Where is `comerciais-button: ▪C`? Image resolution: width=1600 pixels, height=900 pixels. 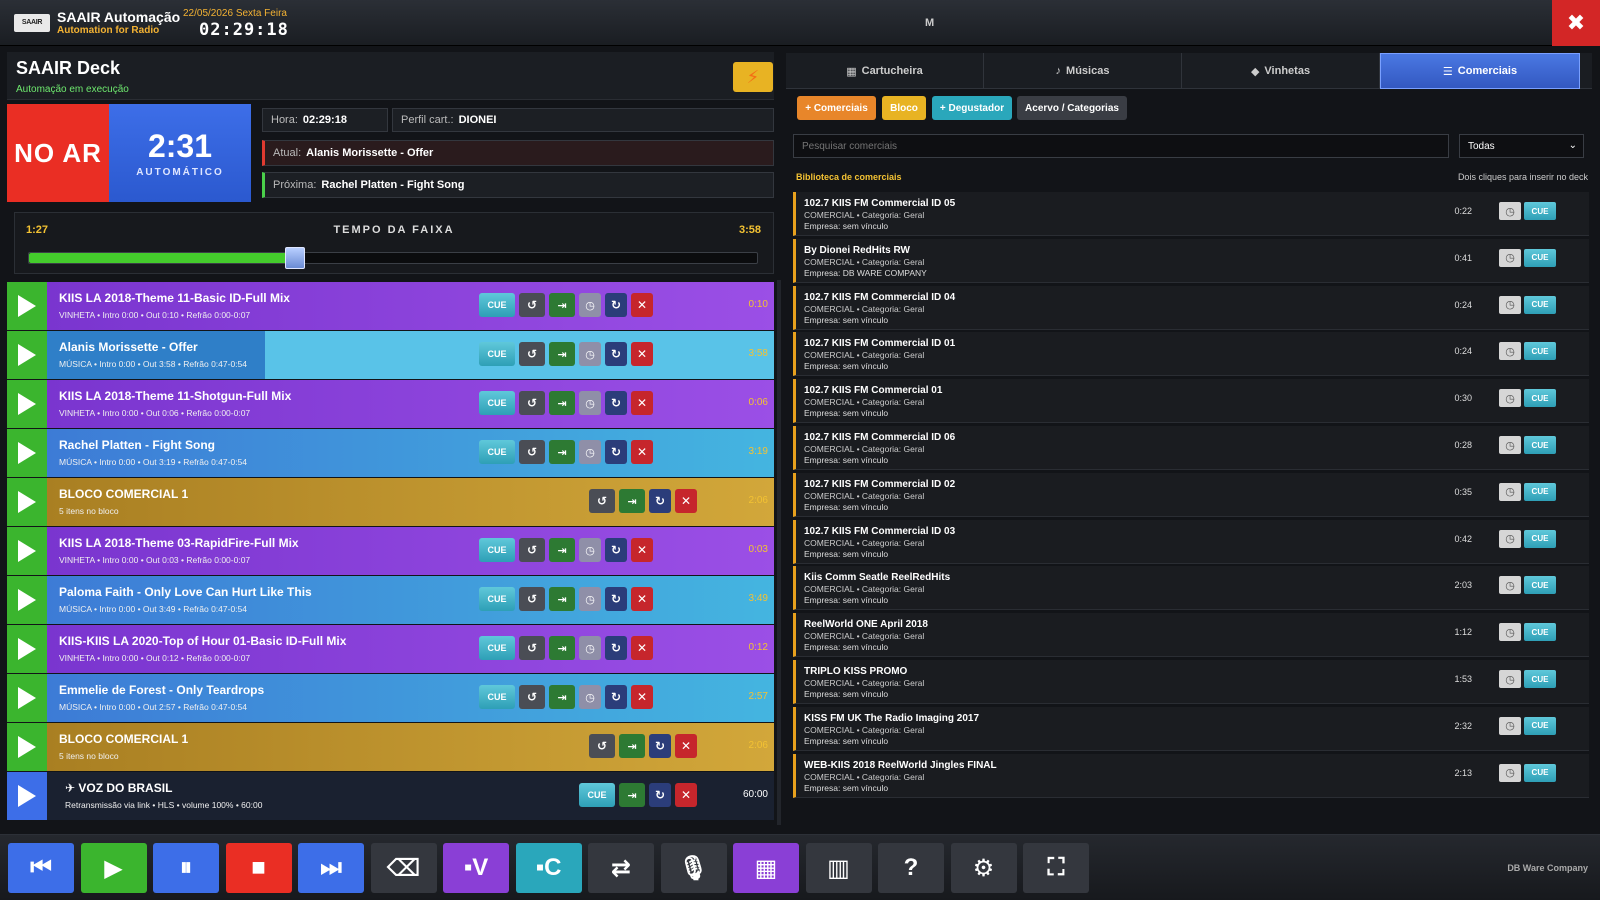 comerciais-button: ▪C is located at coordinates (548, 868).